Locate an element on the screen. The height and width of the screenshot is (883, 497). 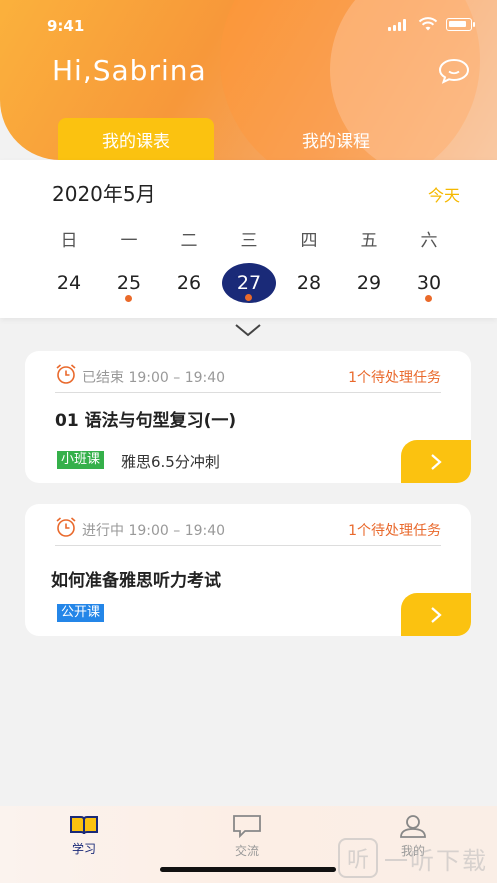
calendar-day: 24 is located at coordinates (69, 283).